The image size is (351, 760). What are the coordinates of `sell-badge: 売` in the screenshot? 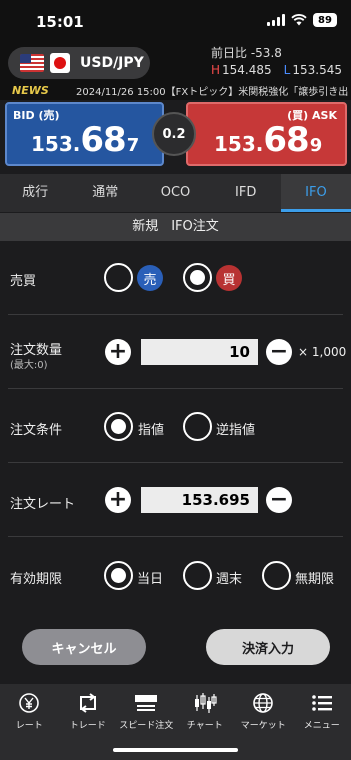 It's located at (150, 278).